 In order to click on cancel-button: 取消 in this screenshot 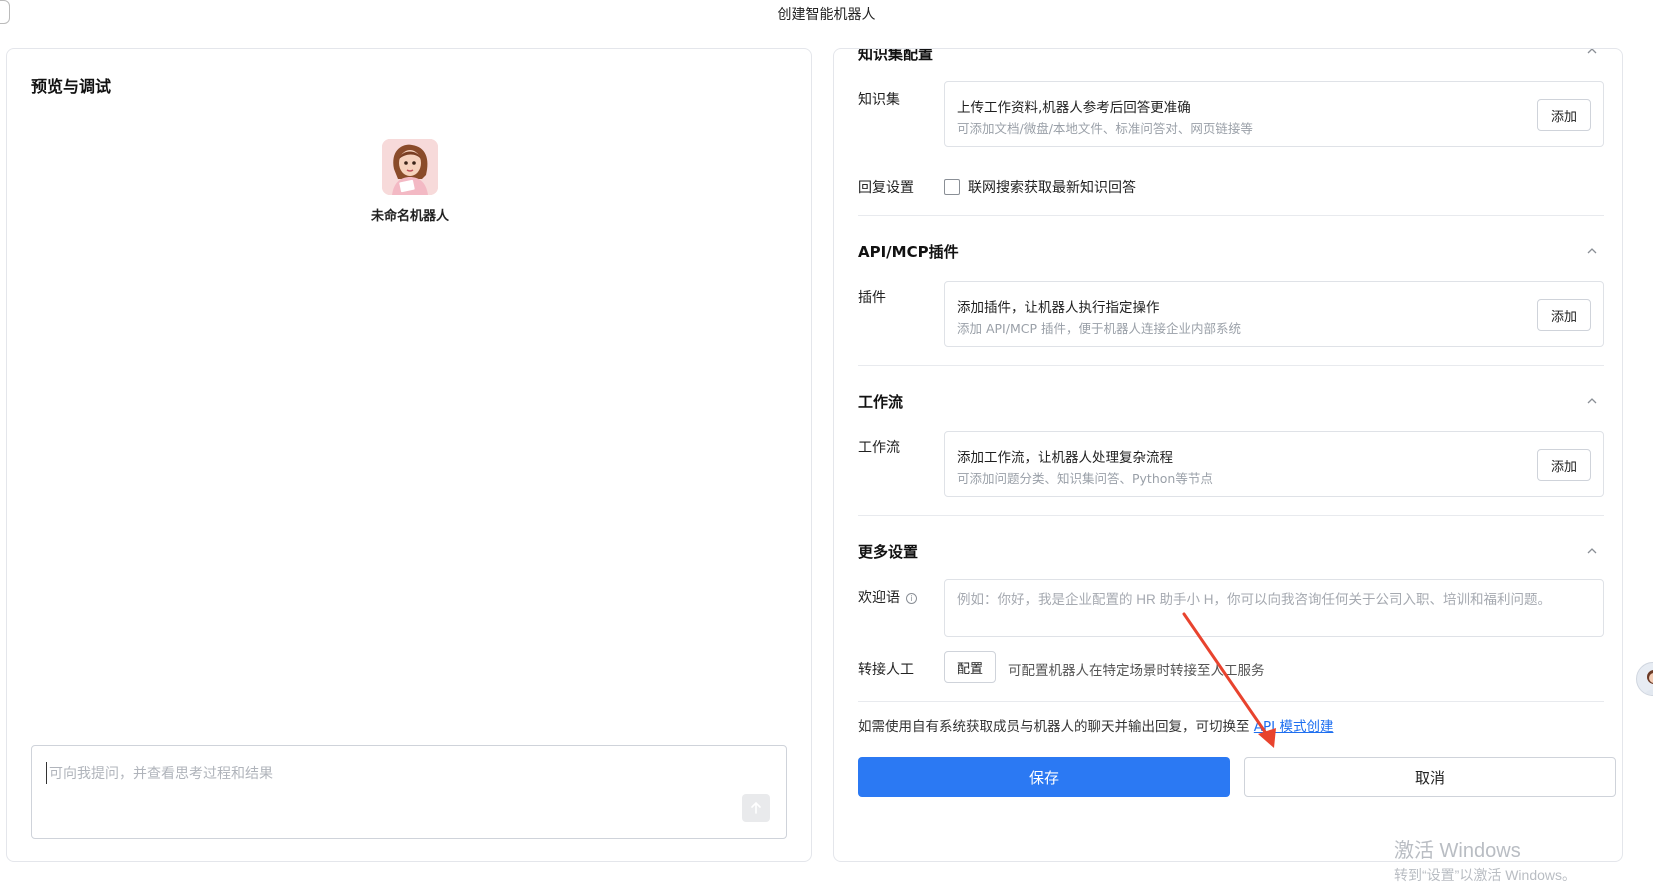, I will do `click(1430, 777)`.